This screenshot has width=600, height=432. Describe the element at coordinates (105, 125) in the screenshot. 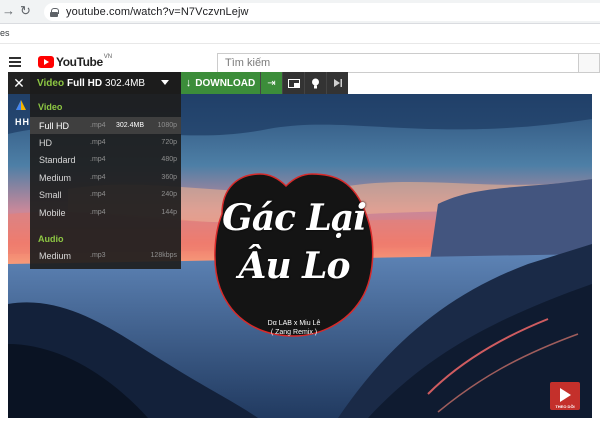

I see `menu-item-full-hd: Full HD .mp4 302.4MB 1080p` at that location.